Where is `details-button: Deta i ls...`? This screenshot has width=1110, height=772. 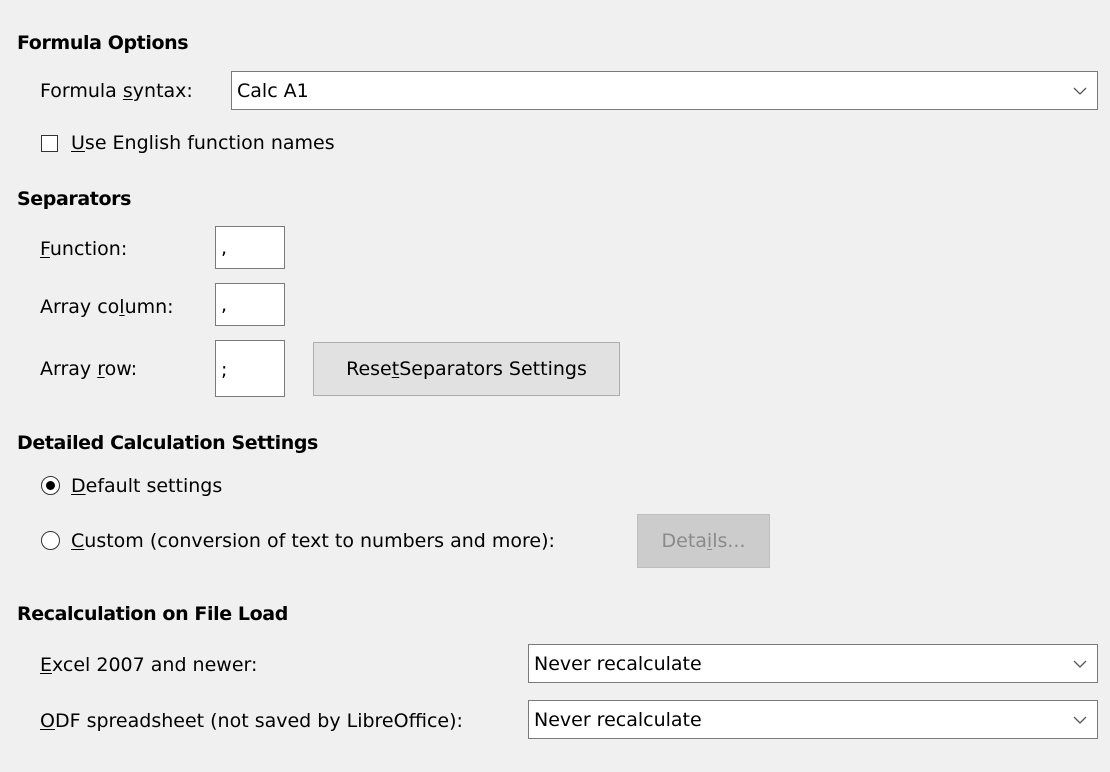 details-button: Deta i ls... is located at coordinates (703, 541).